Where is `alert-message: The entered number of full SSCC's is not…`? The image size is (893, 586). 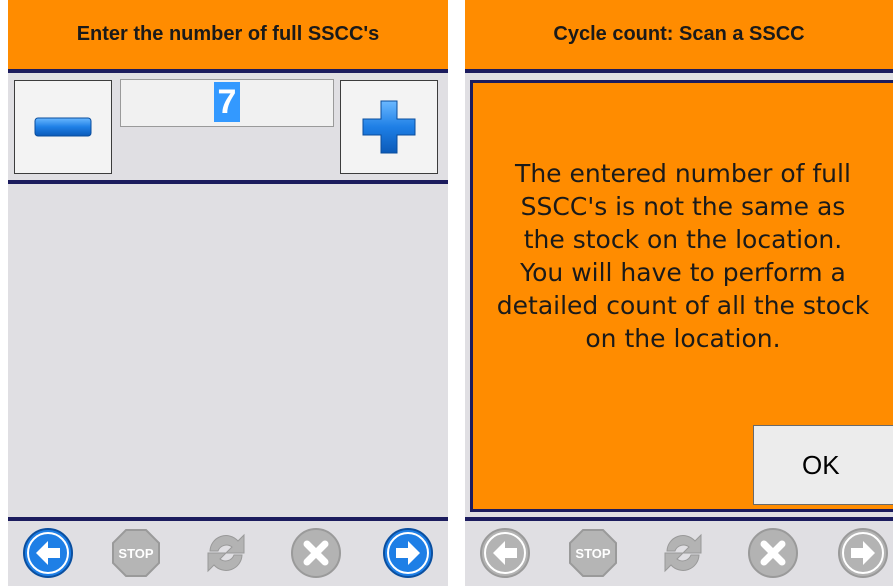 alert-message: The entered number of full SSCC's is not… is located at coordinates (683, 256).